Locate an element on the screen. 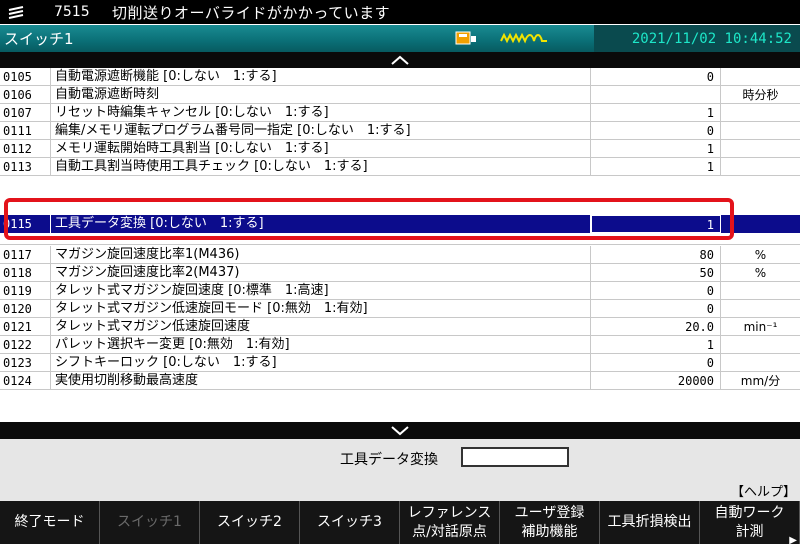  scroll-up-button is located at coordinates (400, 60).